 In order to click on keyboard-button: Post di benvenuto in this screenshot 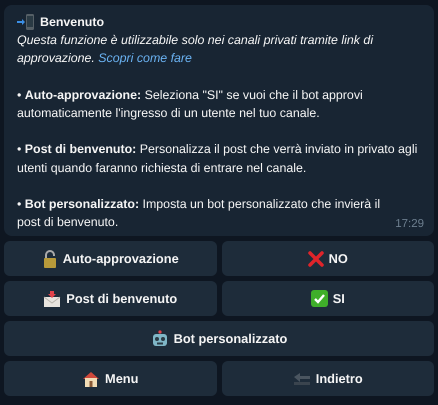, I will do `click(110, 298)`.